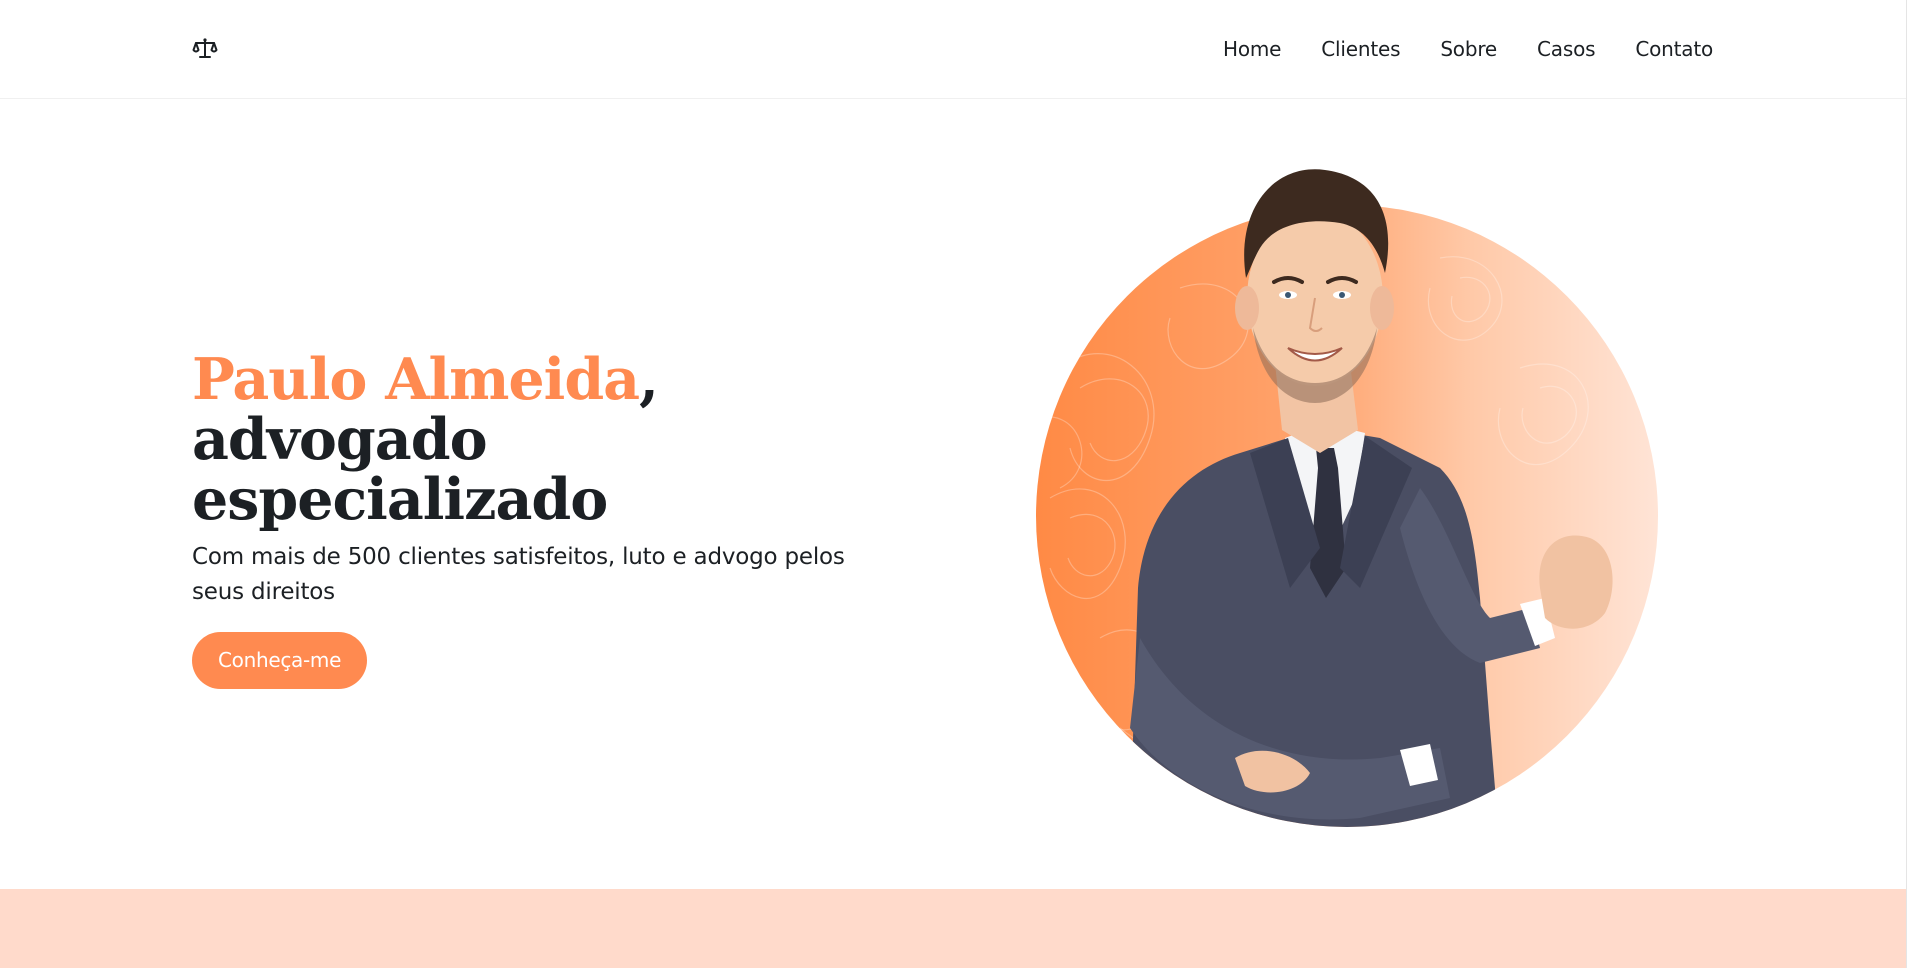 The width and height of the screenshot is (1907, 968). I want to click on logo, so click(205, 49).